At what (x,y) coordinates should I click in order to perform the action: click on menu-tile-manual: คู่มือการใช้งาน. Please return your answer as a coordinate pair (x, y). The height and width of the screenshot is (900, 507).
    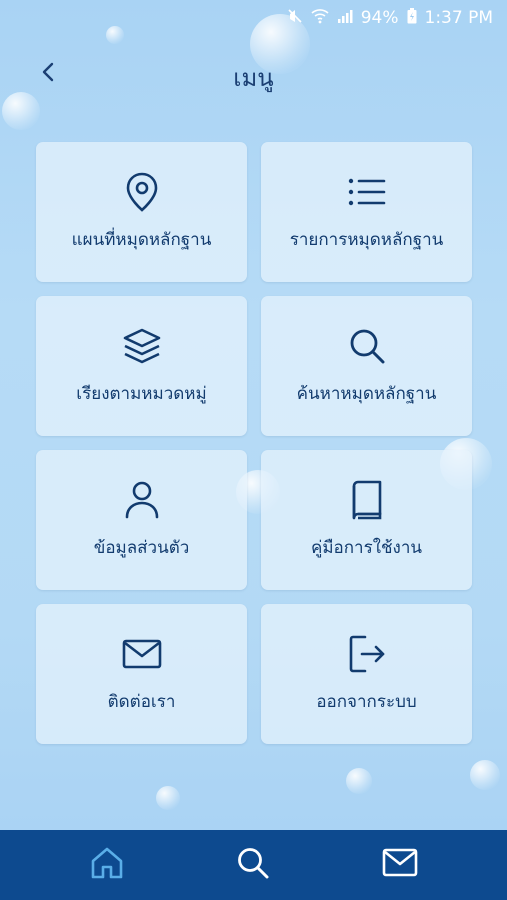
    Looking at the image, I should click on (366, 520).